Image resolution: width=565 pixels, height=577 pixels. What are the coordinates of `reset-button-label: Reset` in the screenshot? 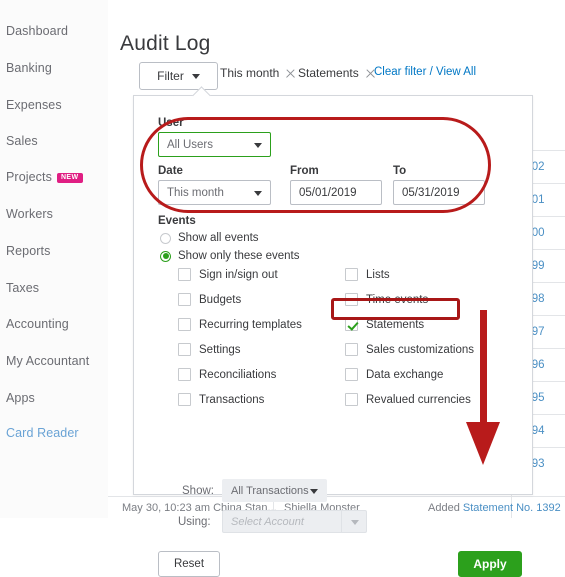 It's located at (189, 564).